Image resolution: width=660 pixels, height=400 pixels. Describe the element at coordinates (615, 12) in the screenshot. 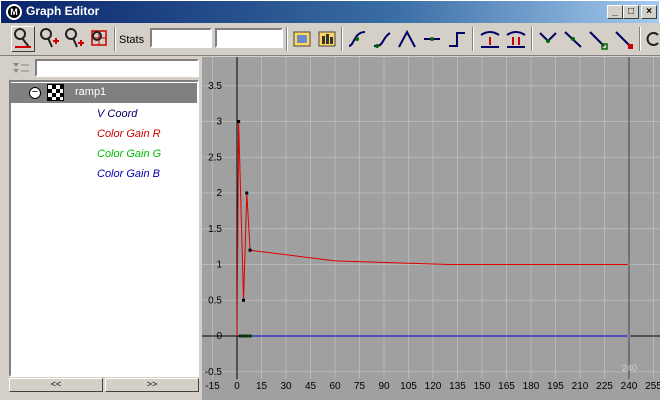

I see `minimize-button: _` at that location.